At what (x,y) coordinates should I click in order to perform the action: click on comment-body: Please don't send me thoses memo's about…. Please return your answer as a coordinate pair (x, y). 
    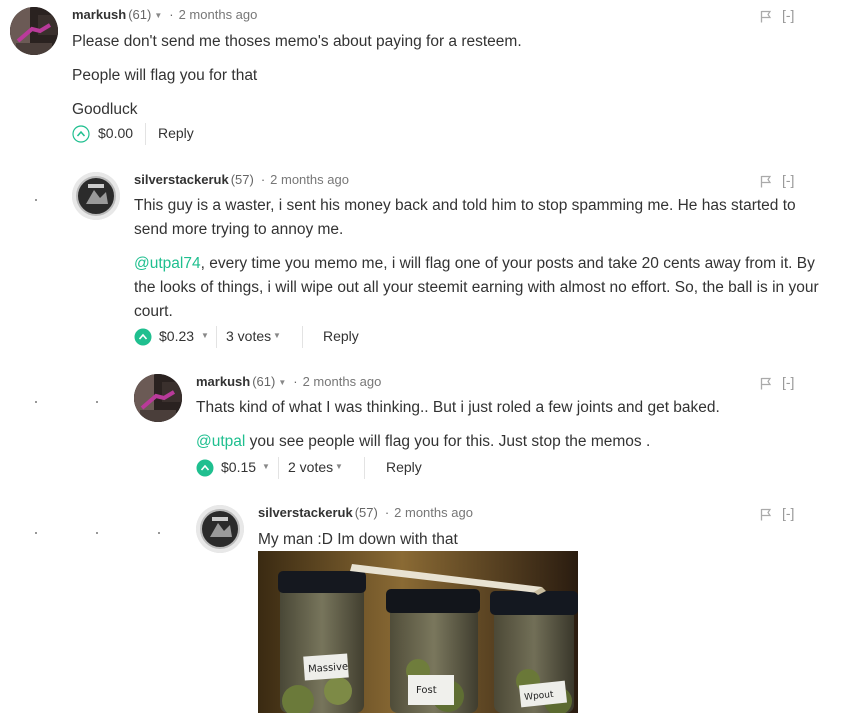
    Looking at the image, I should click on (452, 76).